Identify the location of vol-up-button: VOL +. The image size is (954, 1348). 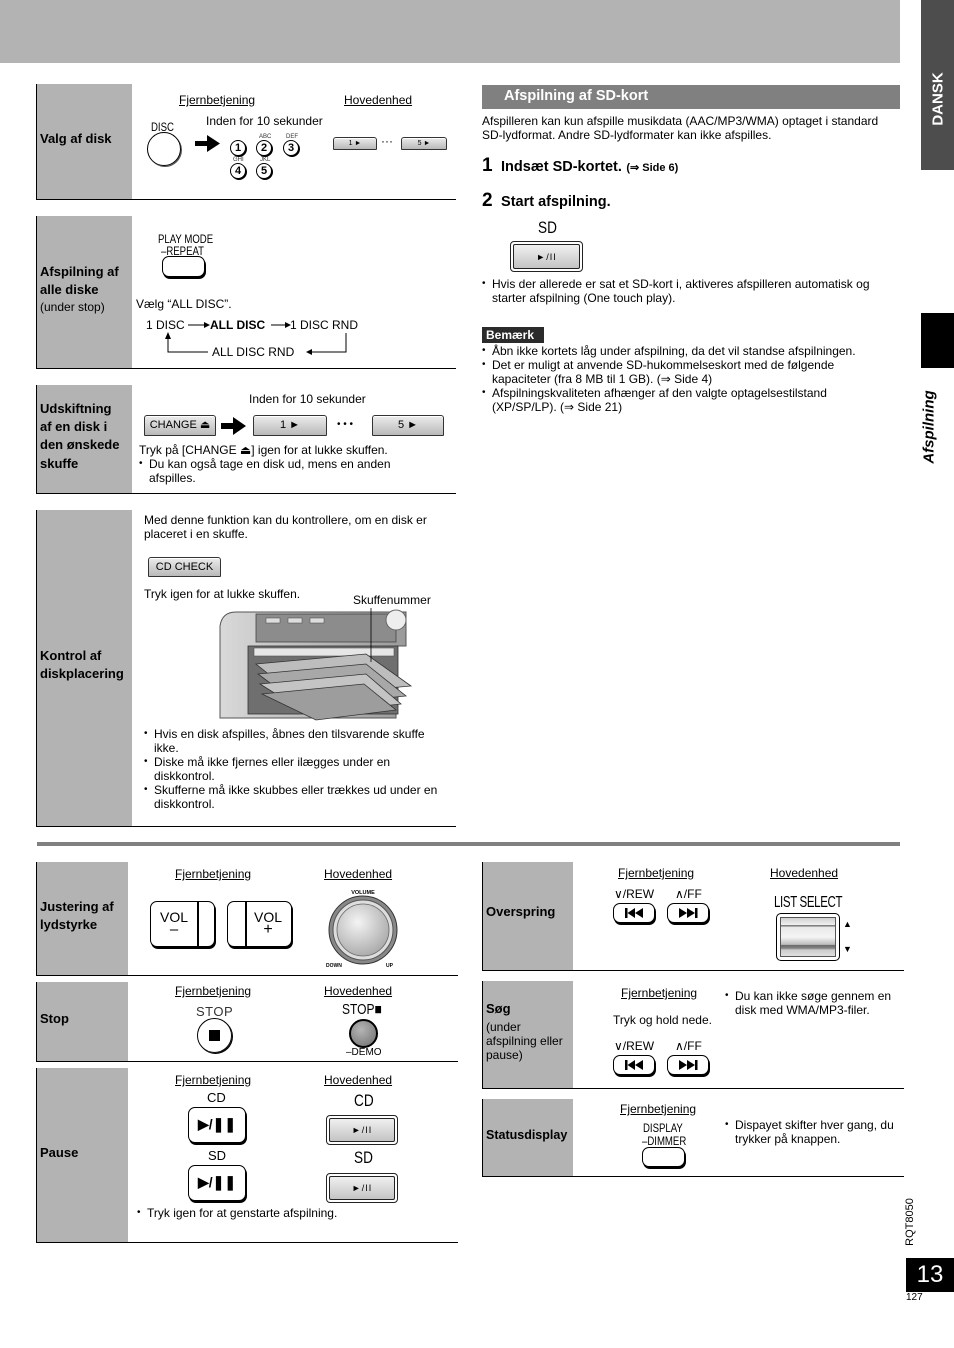
(259, 924).